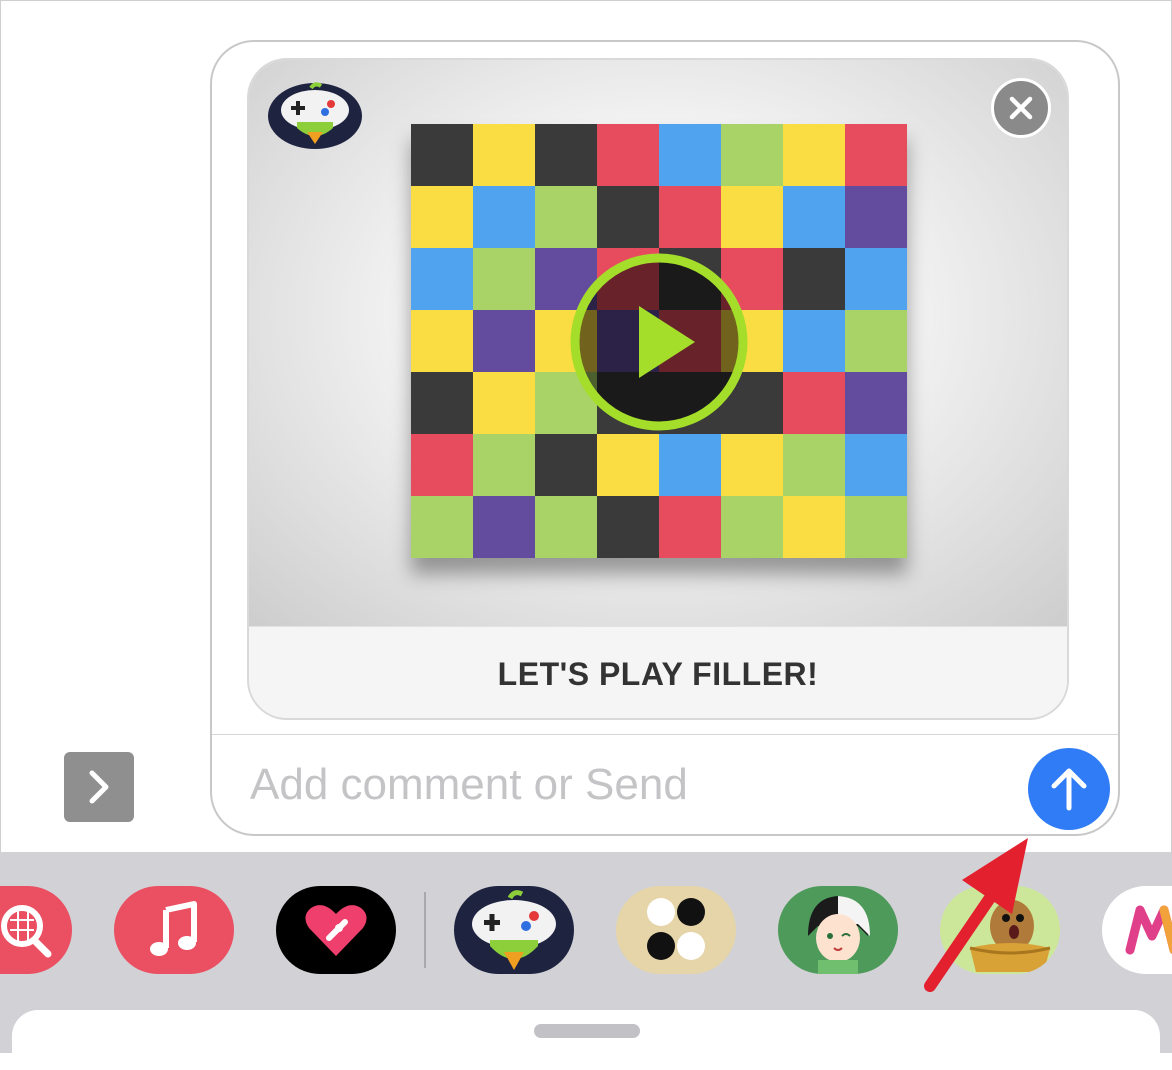 The height and width of the screenshot is (1070, 1172). I want to click on four-dots-game-icon, so click(676, 929).